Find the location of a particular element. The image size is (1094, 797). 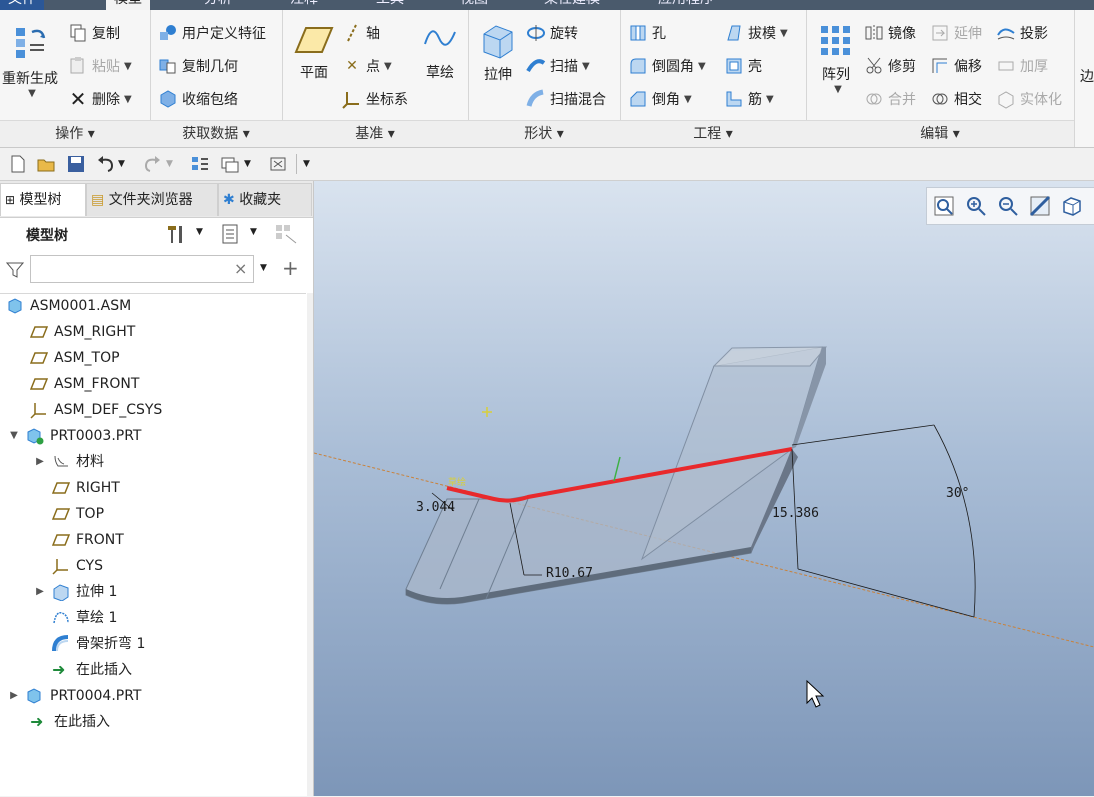

paste-button: 粘贴 ▼ is located at coordinates (100, 66).